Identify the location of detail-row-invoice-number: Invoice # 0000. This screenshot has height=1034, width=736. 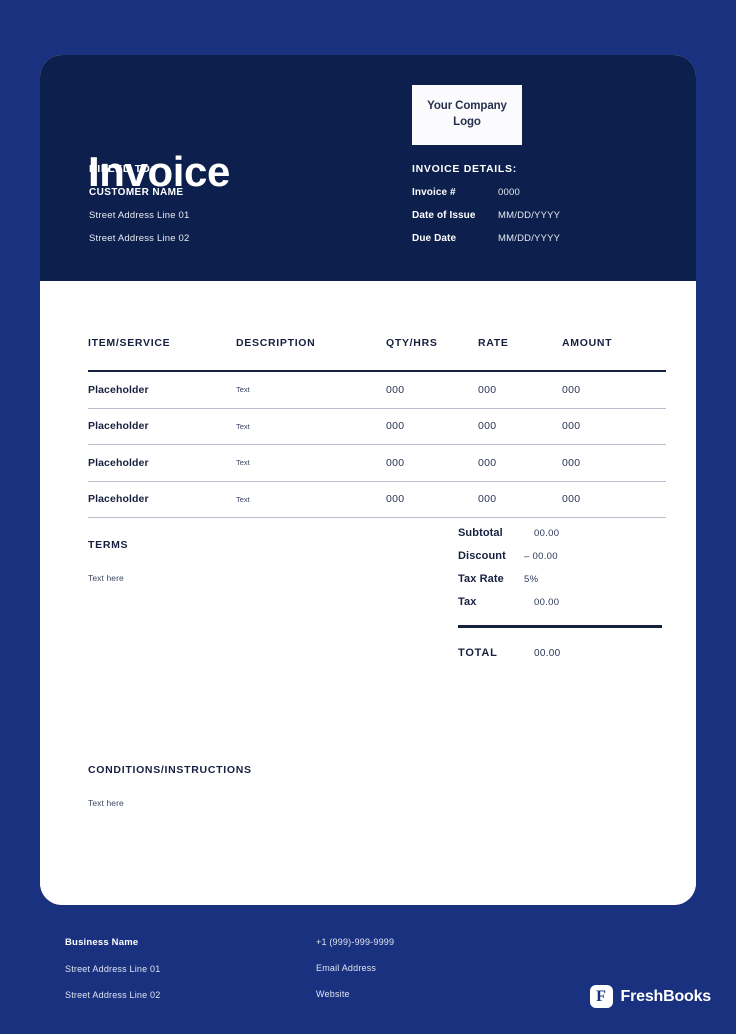
(532, 192).